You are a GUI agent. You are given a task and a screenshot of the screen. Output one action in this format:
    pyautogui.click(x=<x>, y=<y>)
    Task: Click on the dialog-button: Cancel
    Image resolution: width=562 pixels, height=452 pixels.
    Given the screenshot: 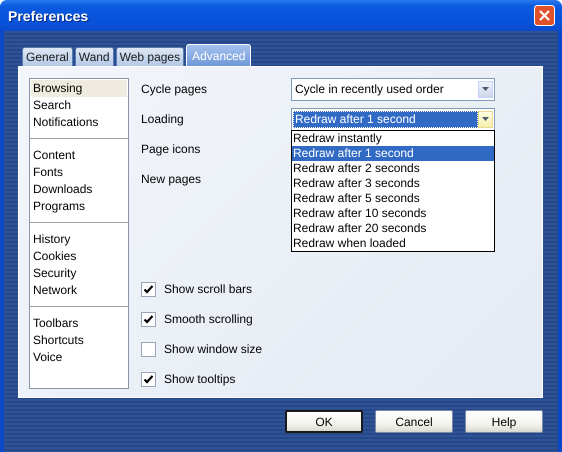 What is the action you would take?
    pyautogui.click(x=414, y=421)
    